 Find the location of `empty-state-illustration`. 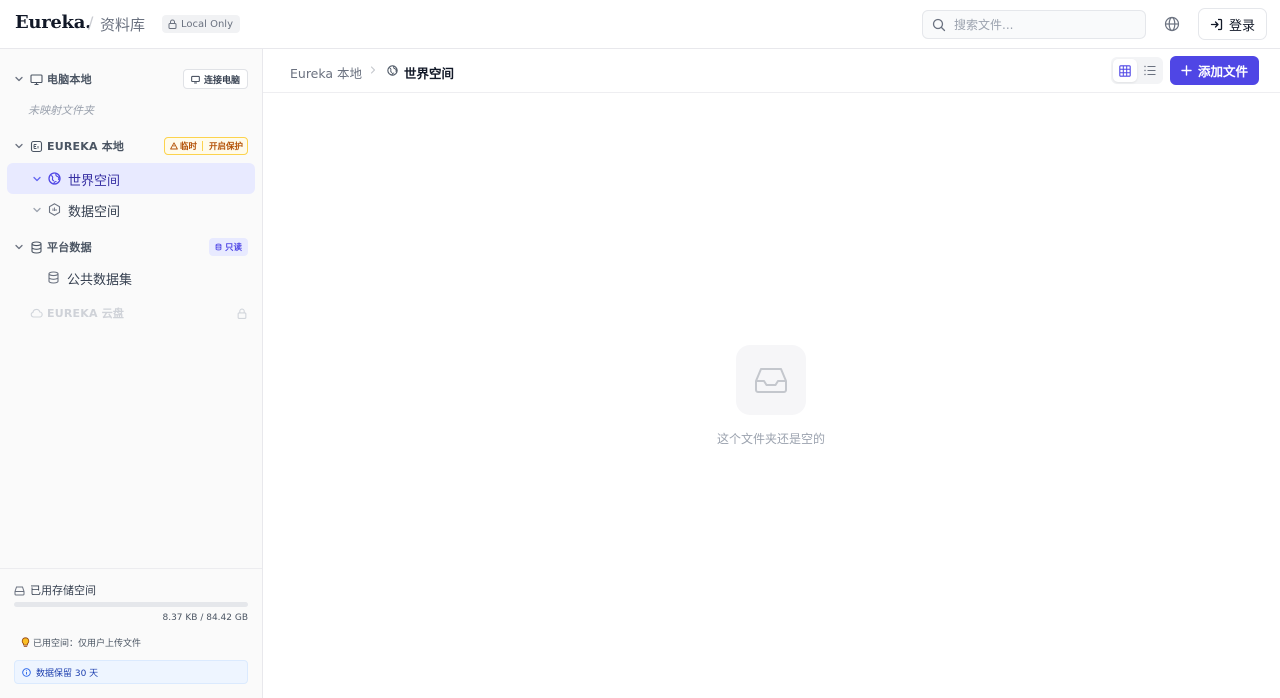

empty-state-illustration is located at coordinates (771, 380).